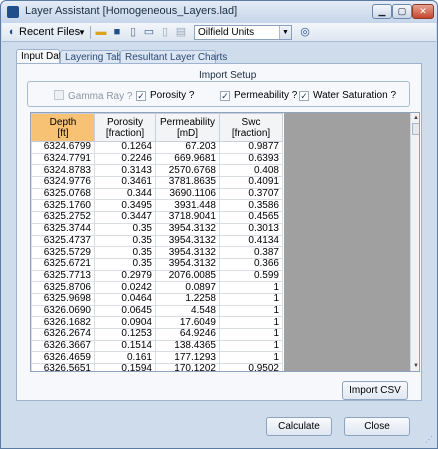 This screenshot has height=449, width=438. What do you see at coordinates (165, 32) in the screenshot?
I see `export-icon: ▯` at bounding box center [165, 32].